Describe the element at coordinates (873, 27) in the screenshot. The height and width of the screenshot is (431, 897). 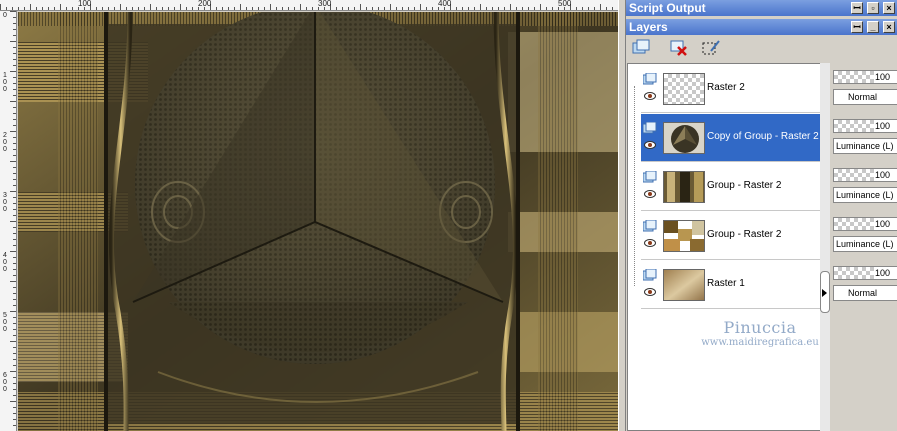
I see `minimize-icon: _` at that location.